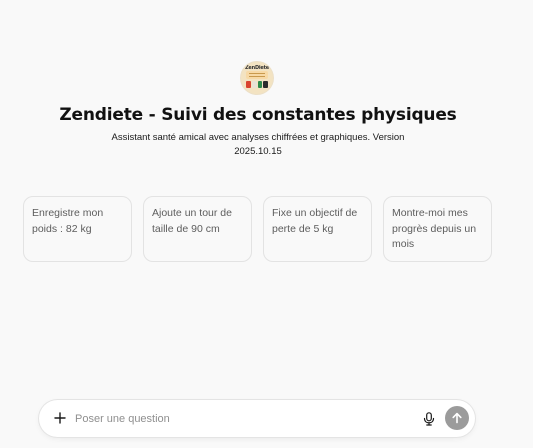  What do you see at coordinates (77, 229) in the screenshot?
I see `suggestion-card: Enregistre mon poids : 82 kg` at bounding box center [77, 229].